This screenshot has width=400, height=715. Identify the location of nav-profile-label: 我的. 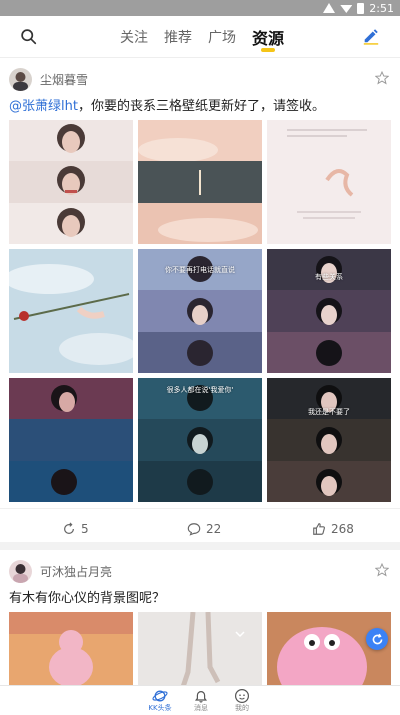
(242, 708).